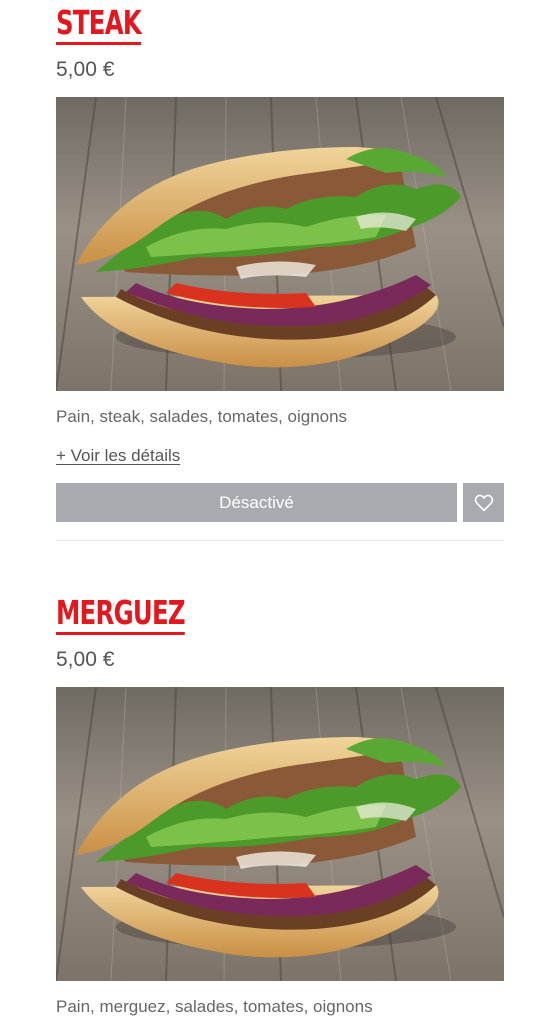 The width and height of the screenshot is (559, 1024). Describe the element at coordinates (118, 456) in the screenshot. I see `see-details-link: + Voir les détails` at that location.